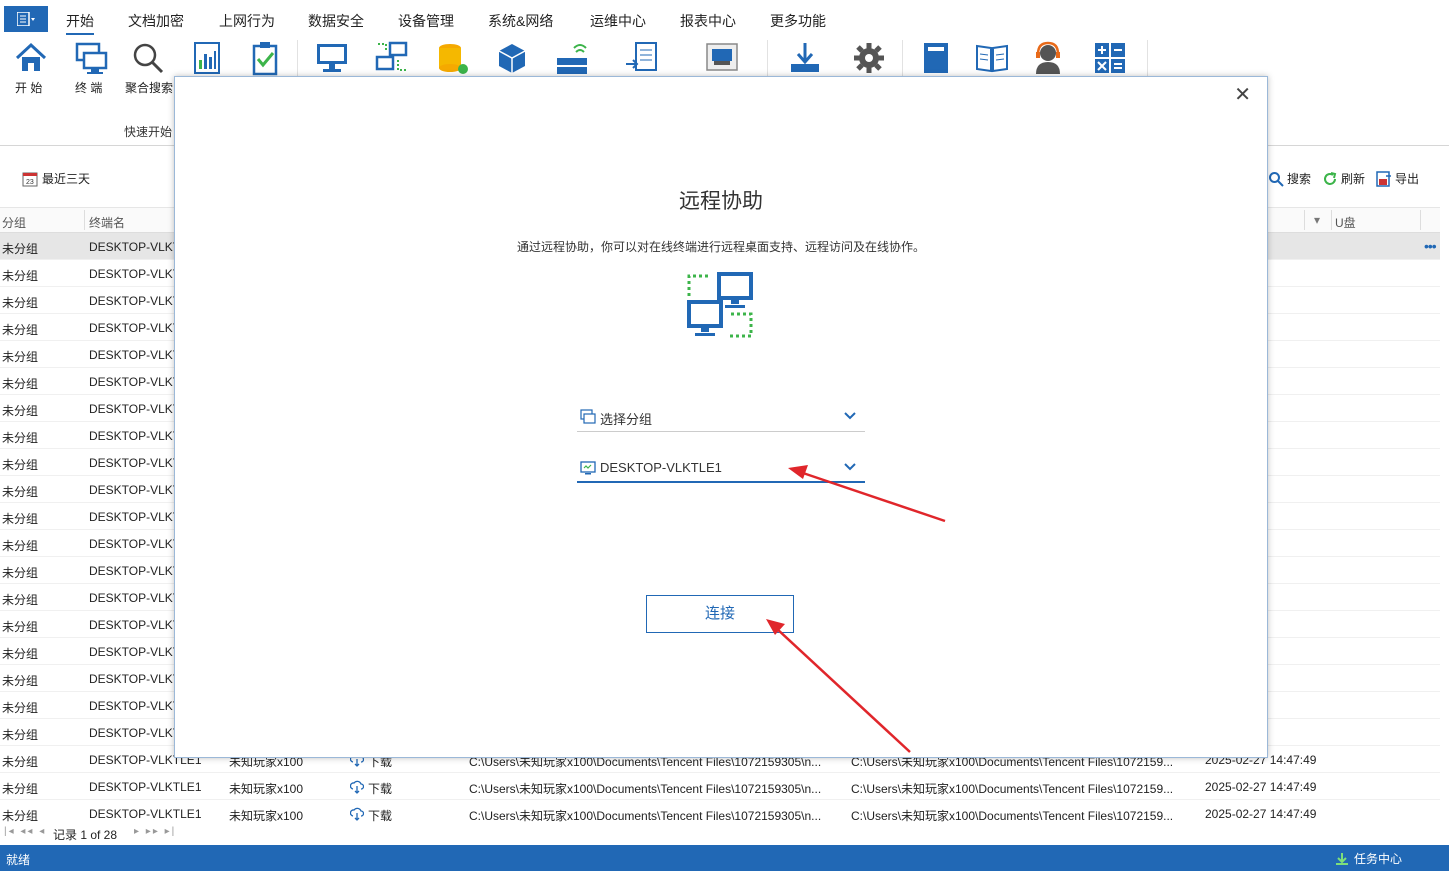 This screenshot has height=871, width=1449. What do you see at coordinates (85, 835) in the screenshot?
I see `pager-record-text: 记录 1 of 28` at bounding box center [85, 835].